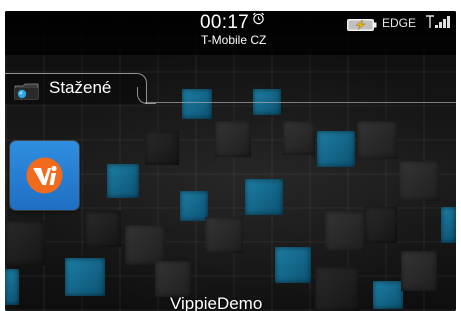 The width and height of the screenshot is (461, 311). I want to click on app-label: VippieDemo, so click(216, 302).